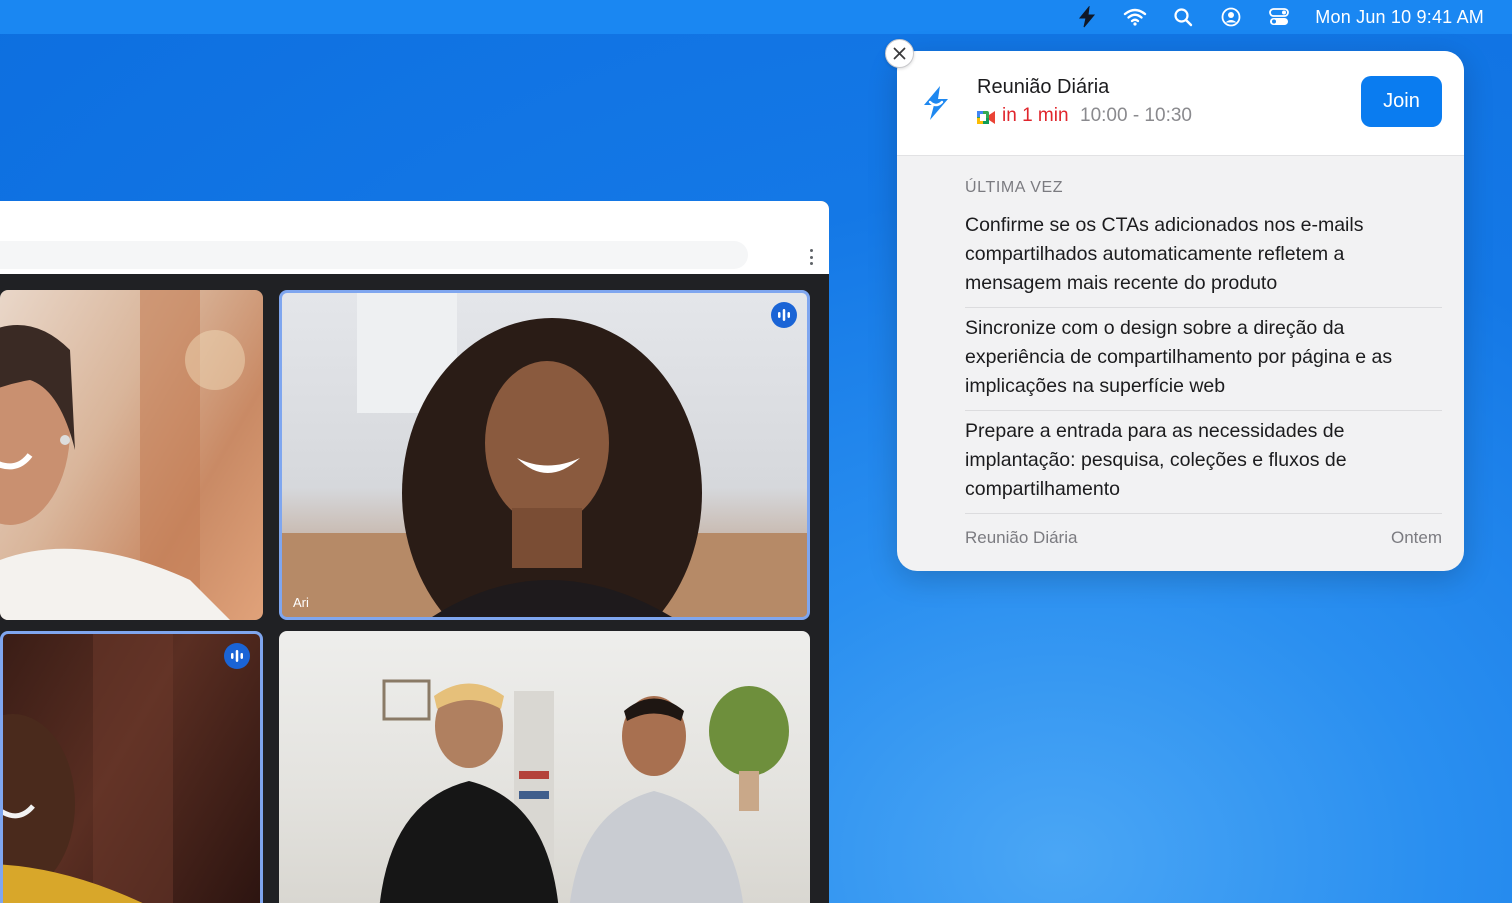  What do you see at coordinates (811, 257) in the screenshot?
I see `more-options-icon` at bounding box center [811, 257].